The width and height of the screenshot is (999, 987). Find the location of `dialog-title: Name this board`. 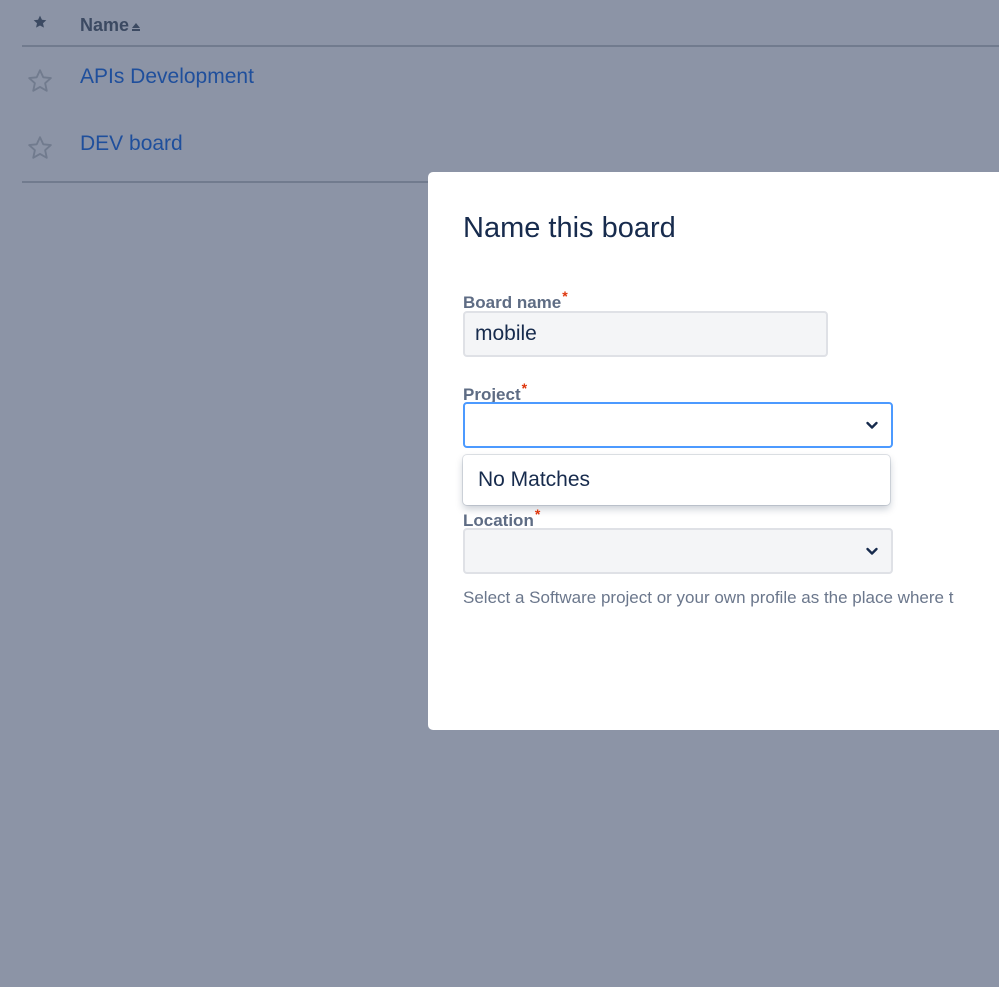

dialog-title: Name this board is located at coordinates (569, 228).